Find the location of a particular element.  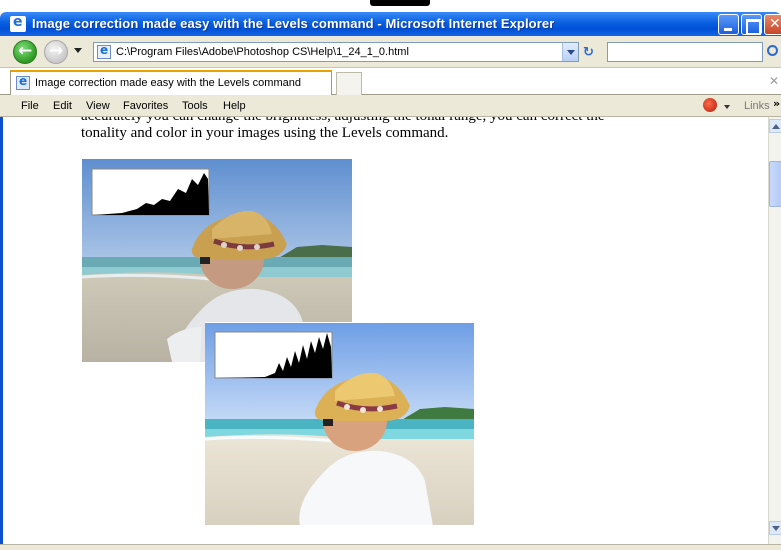

vertical-scrollbar is located at coordinates (774, 330).